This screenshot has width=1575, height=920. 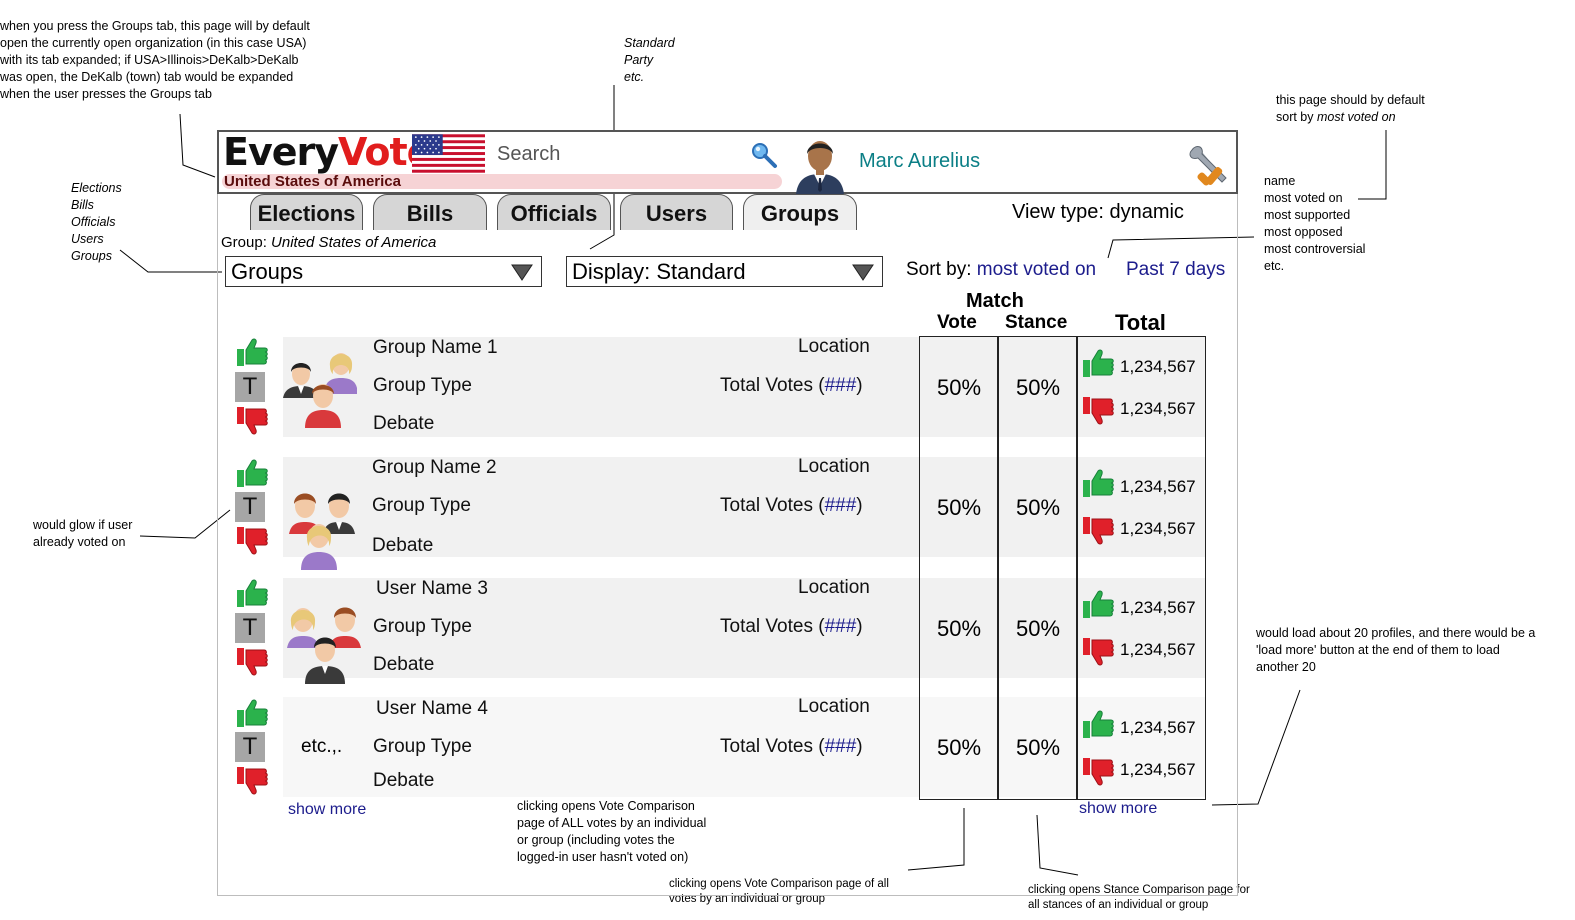 What do you see at coordinates (1286, 667) in the screenshot?
I see `note-line: another 20` at bounding box center [1286, 667].